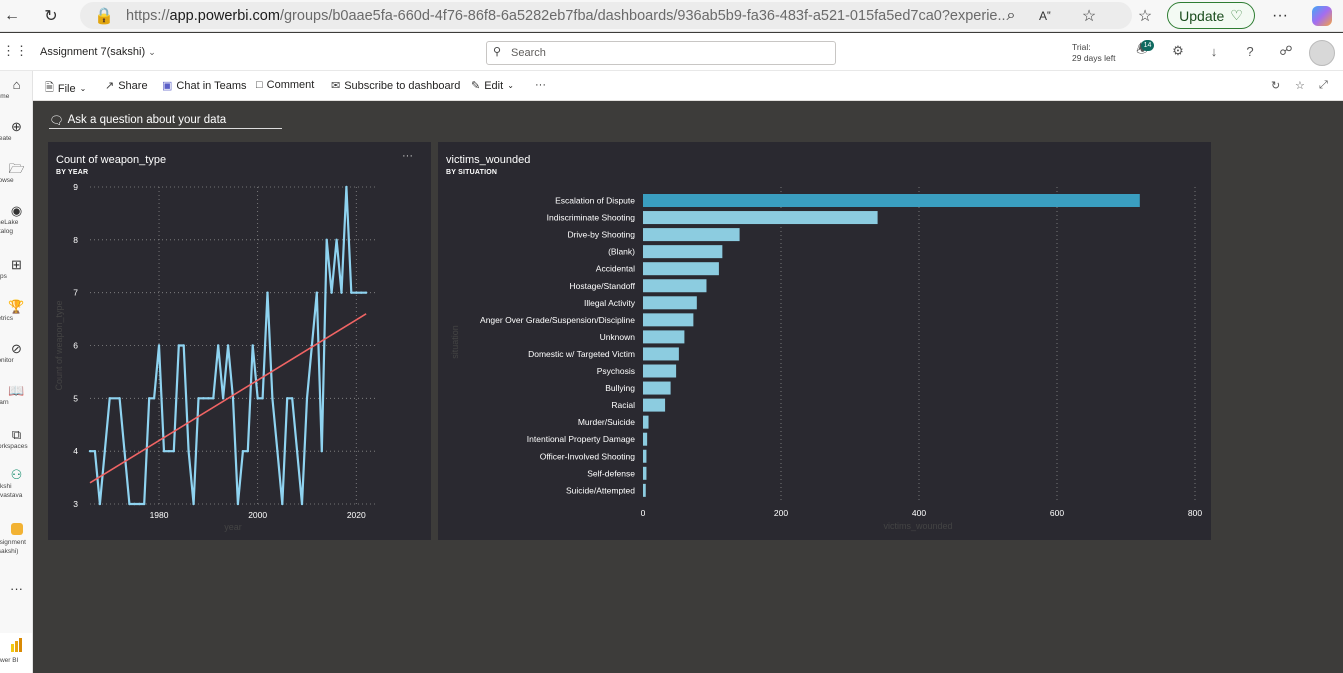 This screenshot has height=673, width=1343. Describe the element at coordinates (1214, 51) in the screenshot. I see `download-icon: ↓` at that location.